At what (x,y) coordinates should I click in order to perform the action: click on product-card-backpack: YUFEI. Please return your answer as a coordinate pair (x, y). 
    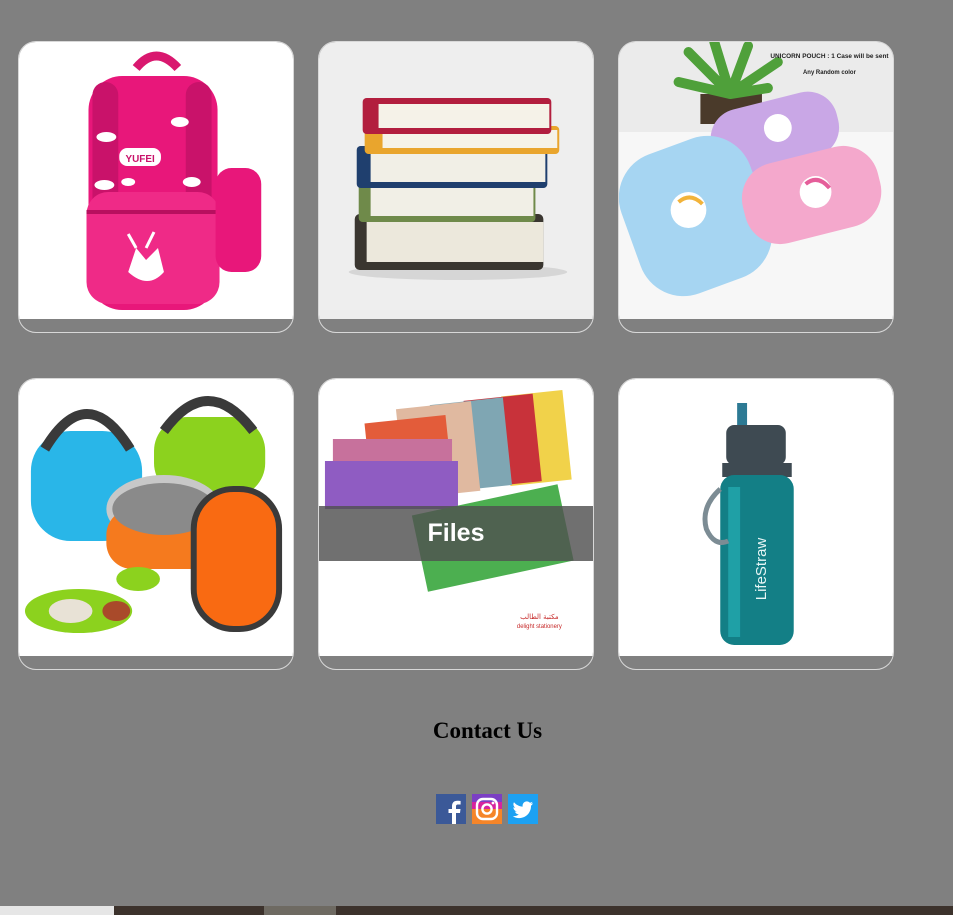
    Looking at the image, I should click on (156, 187).